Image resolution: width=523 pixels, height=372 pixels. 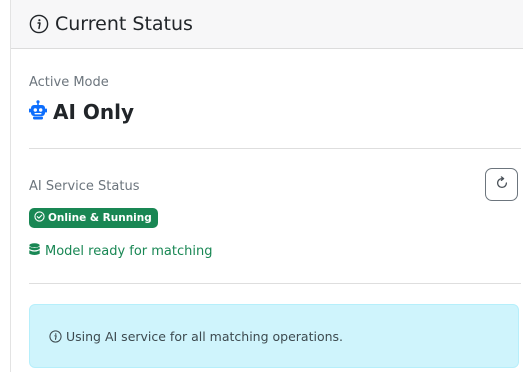 I want to click on ai-service-status-label: AI Service Status, so click(x=84, y=186).